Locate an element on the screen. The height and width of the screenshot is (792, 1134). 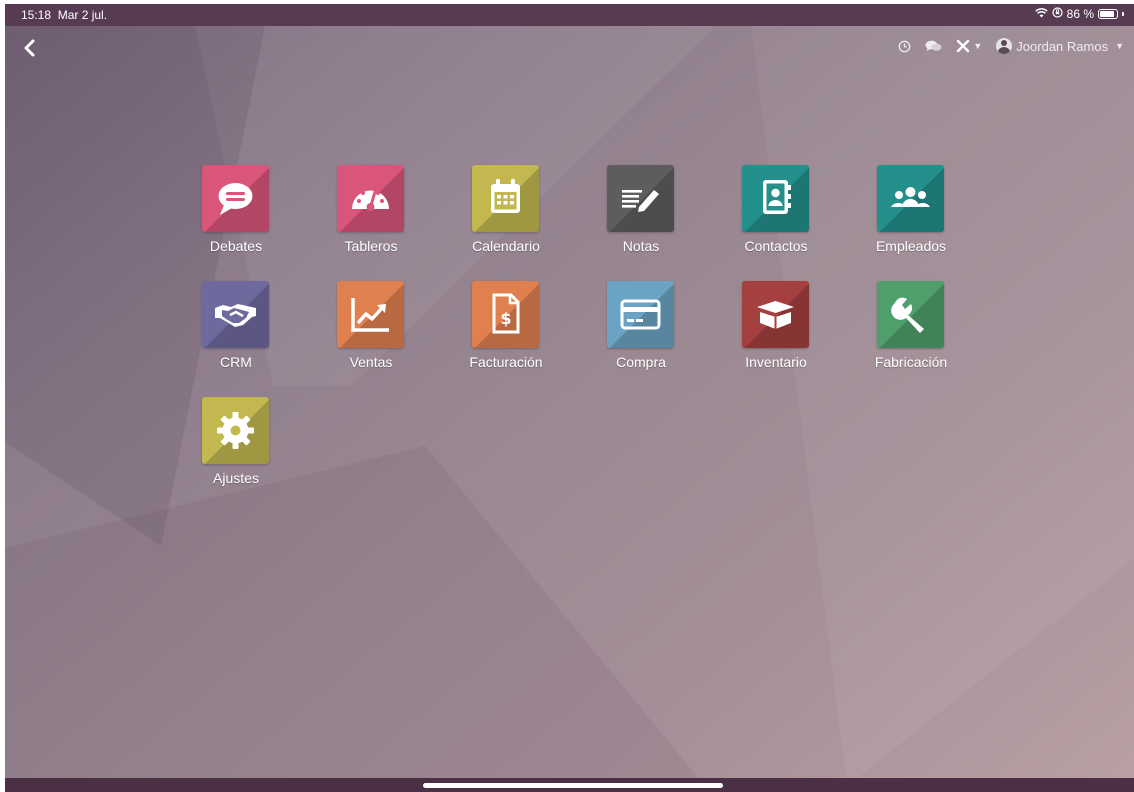
navbar-systray: ▼ Joordan Ramos ▼ is located at coordinates (1011, 46).